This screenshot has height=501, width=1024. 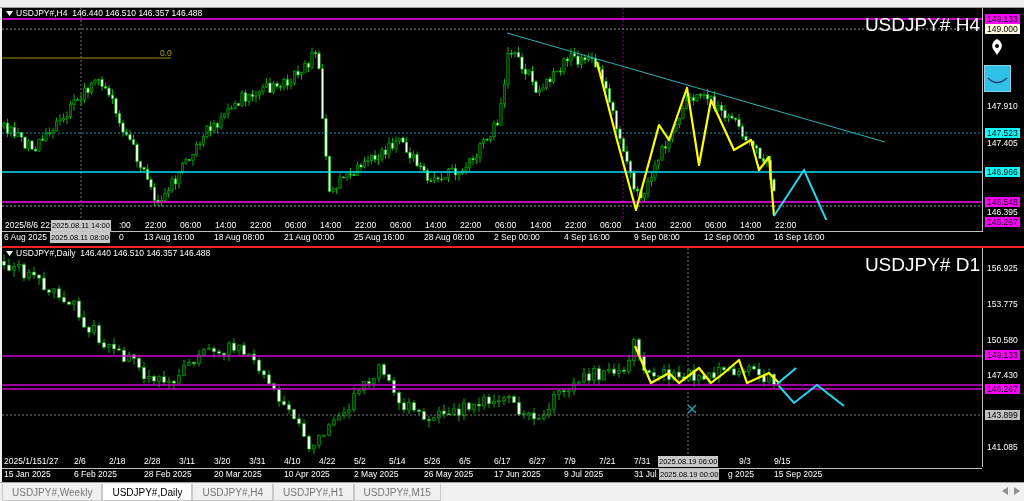 I want to click on price-label: 146.966, so click(x=1002, y=172).